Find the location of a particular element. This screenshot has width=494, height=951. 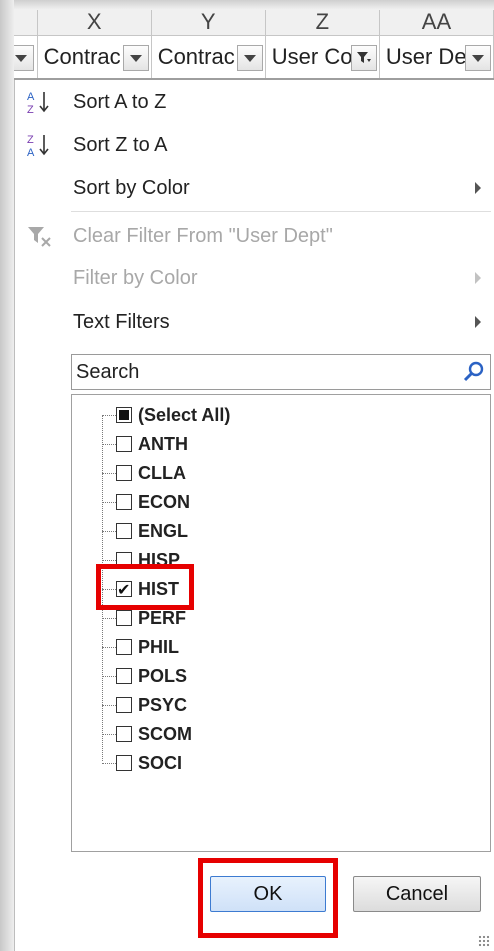

header-label: User De is located at coordinates (426, 56).